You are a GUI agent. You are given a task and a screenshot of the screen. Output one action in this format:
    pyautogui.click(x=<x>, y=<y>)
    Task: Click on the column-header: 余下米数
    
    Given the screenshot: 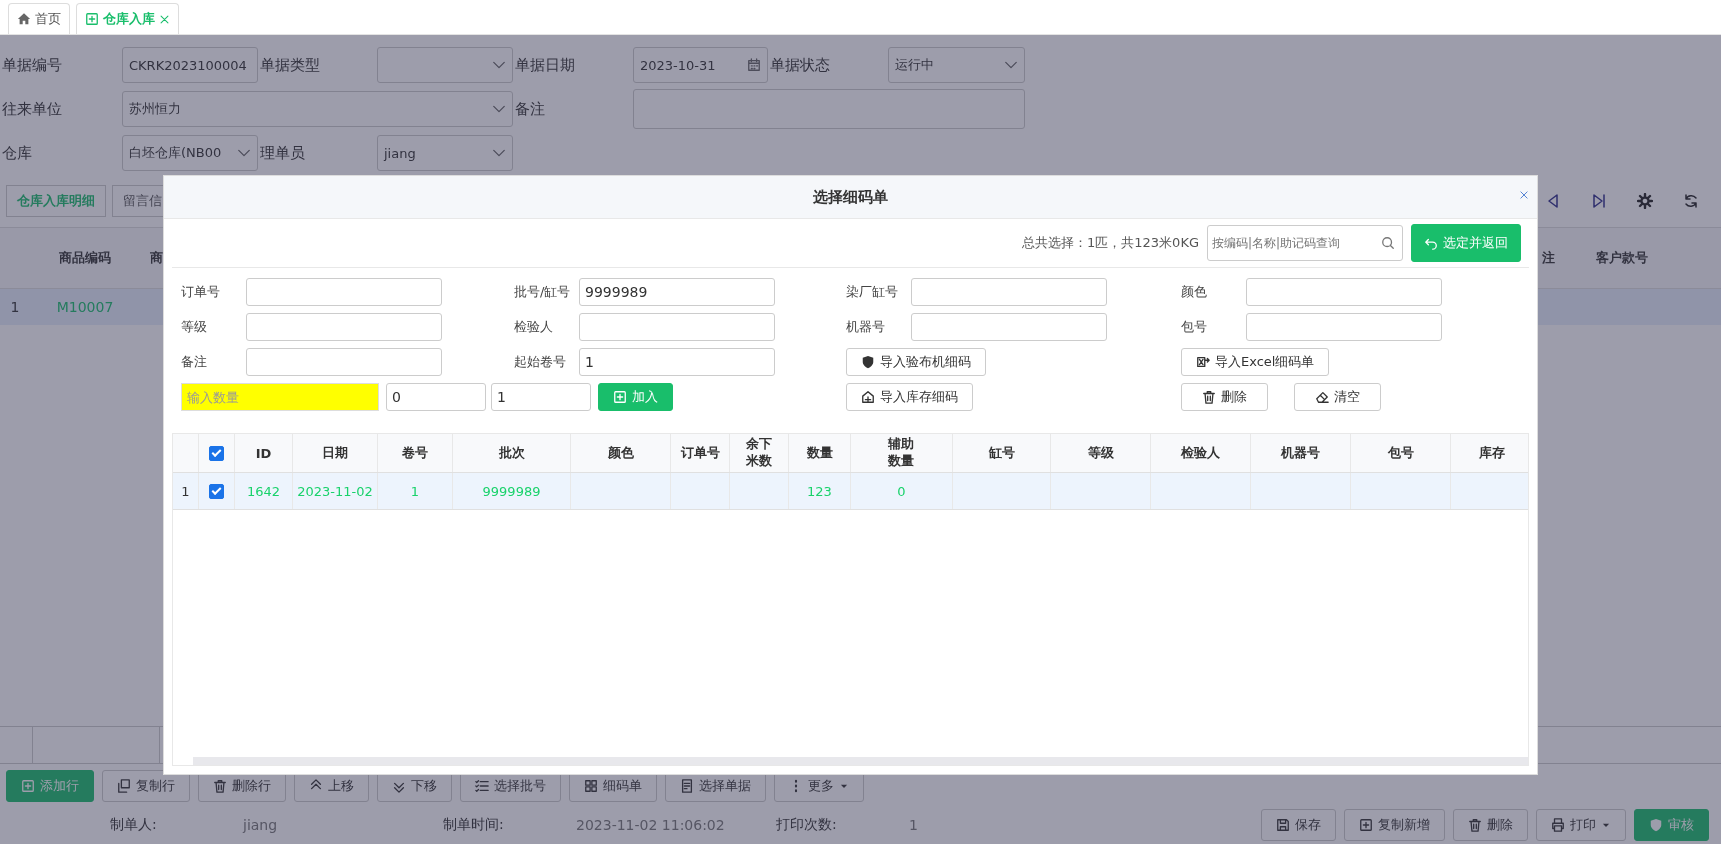 What is the action you would take?
    pyautogui.click(x=759, y=453)
    